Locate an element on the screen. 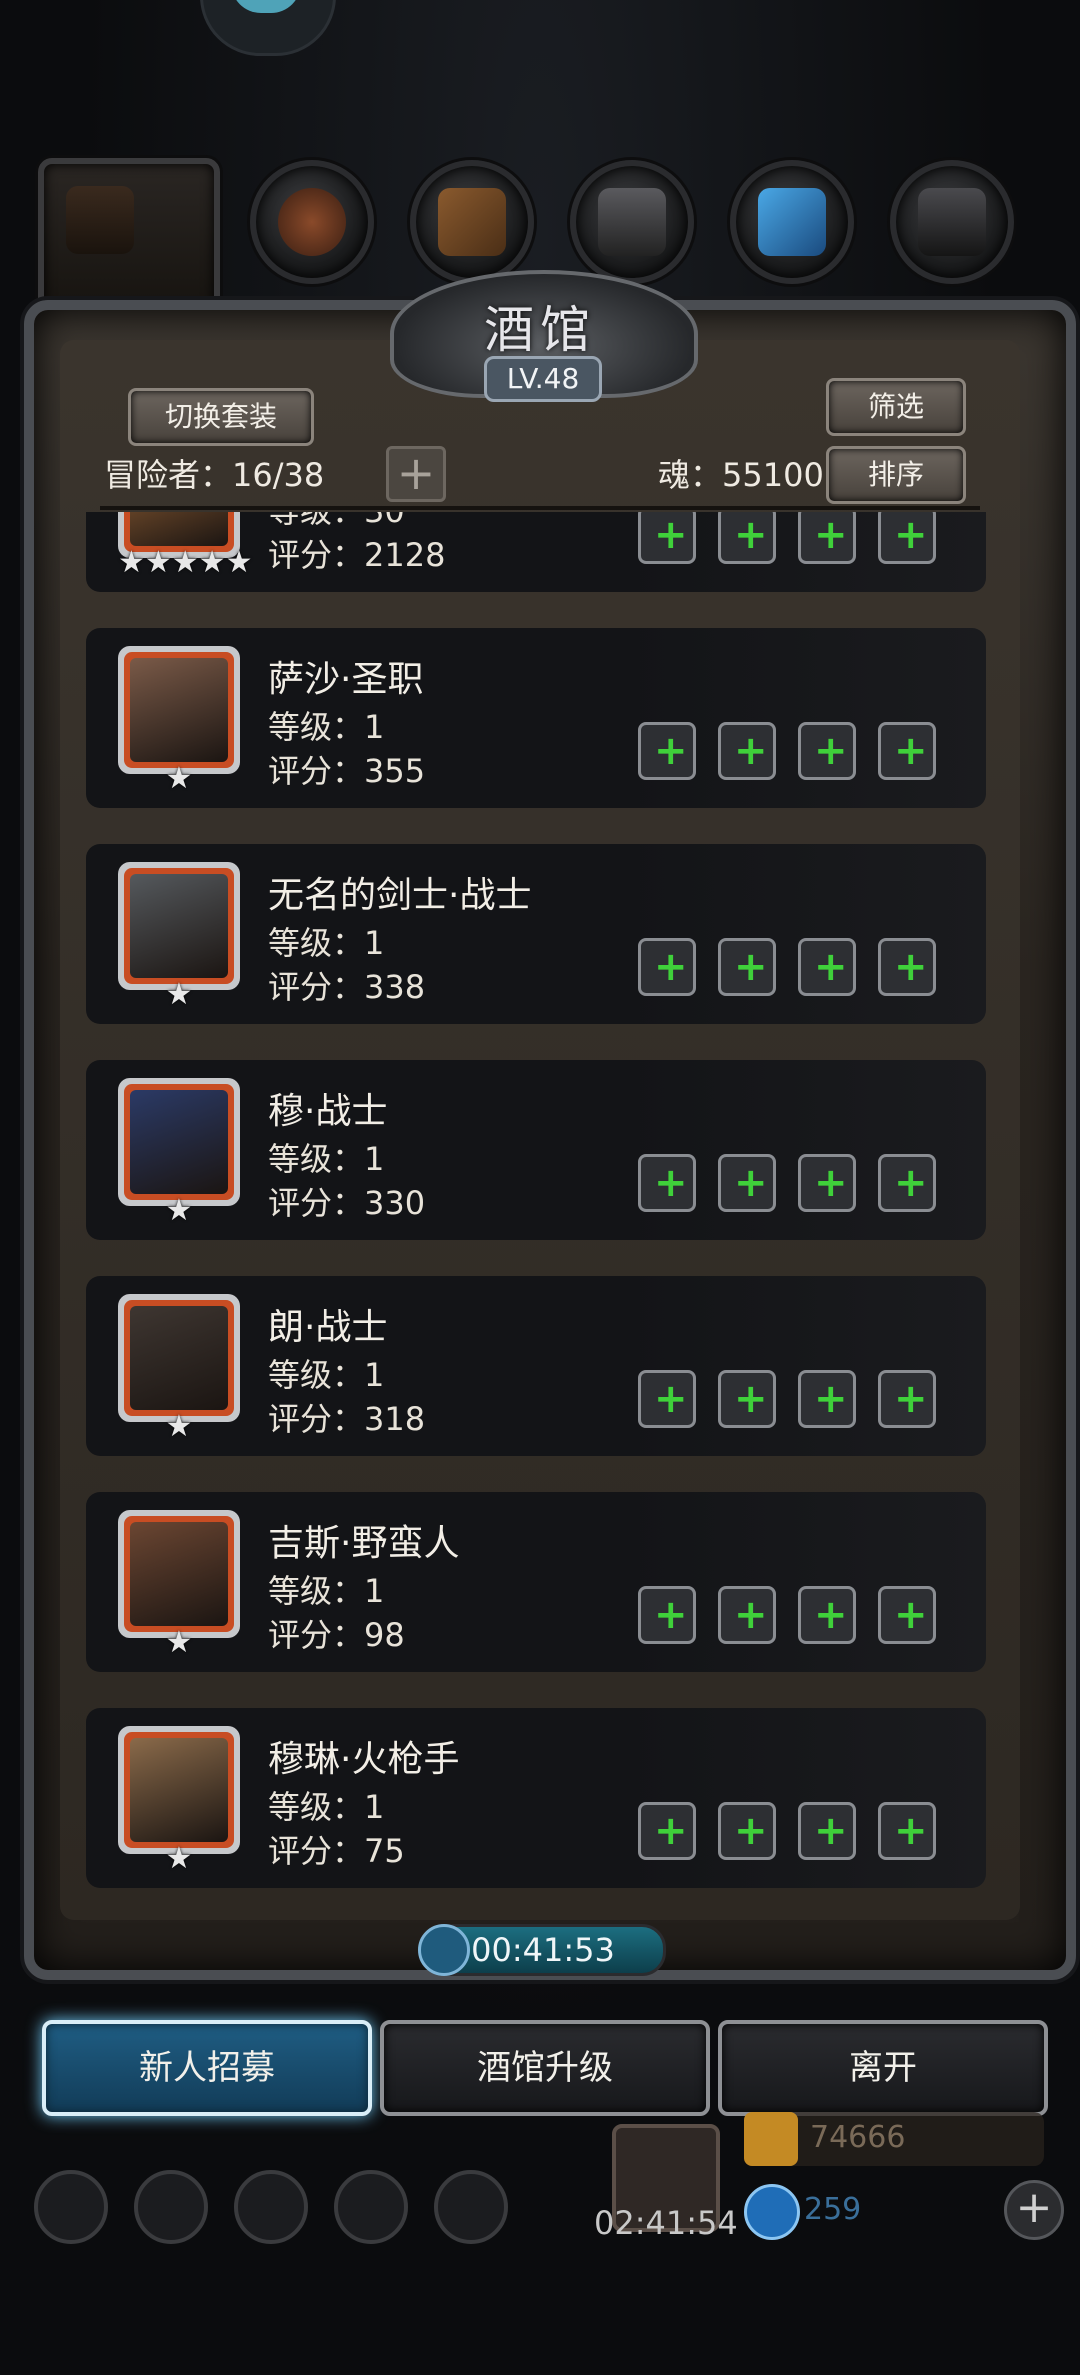 This screenshot has height=2375, width=1080. hero-card: ★ 朗·战士 等级：1 评分：318 + + + + is located at coordinates (536, 1366).